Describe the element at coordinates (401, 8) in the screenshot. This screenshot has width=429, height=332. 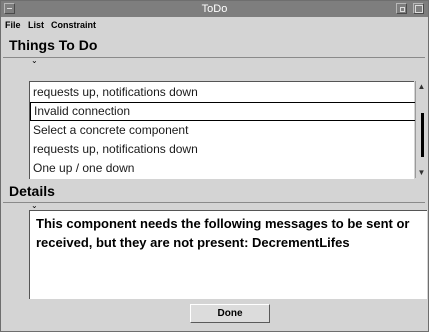
I see `minimize-icon` at that location.